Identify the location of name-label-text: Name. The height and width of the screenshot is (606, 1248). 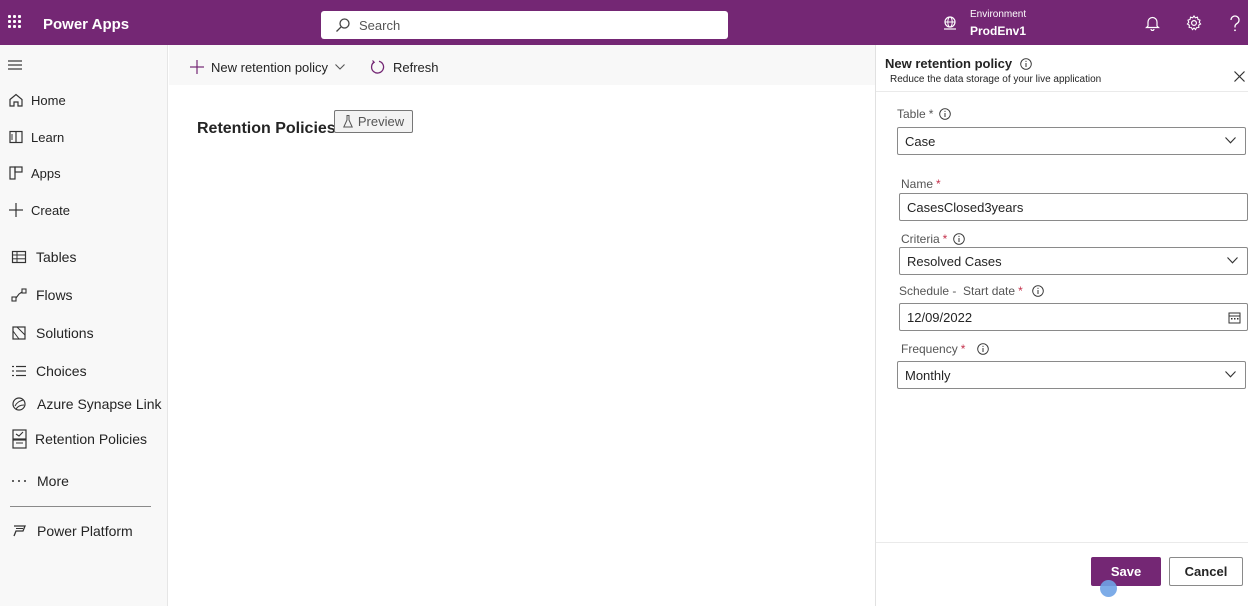
(917, 184).